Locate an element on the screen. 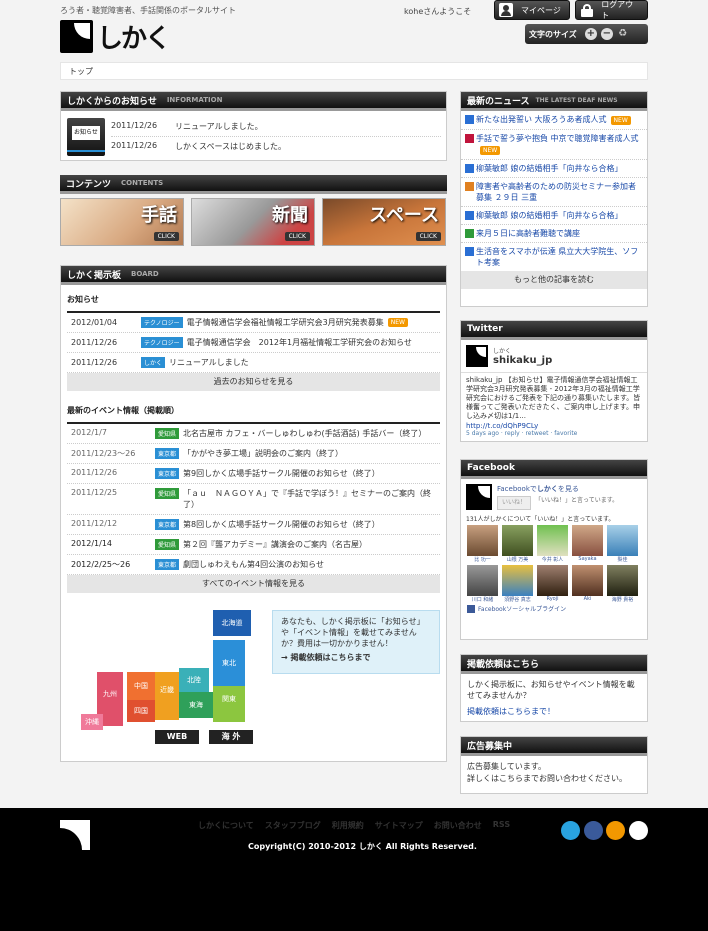 The image size is (708, 931). table-row: 2011/12/26 しかく リニューアルしました is located at coordinates (253, 363).